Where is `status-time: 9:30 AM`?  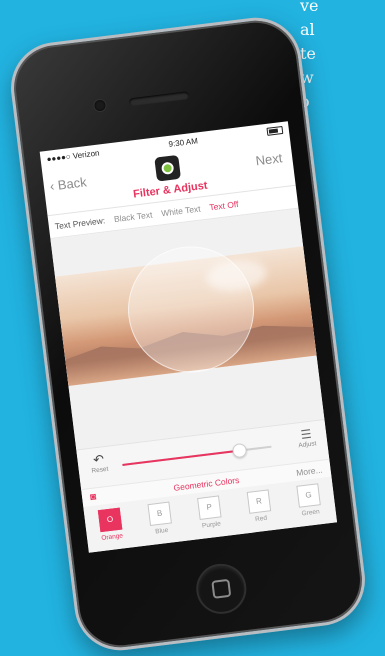 status-time: 9:30 AM is located at coordinates (183, 142).